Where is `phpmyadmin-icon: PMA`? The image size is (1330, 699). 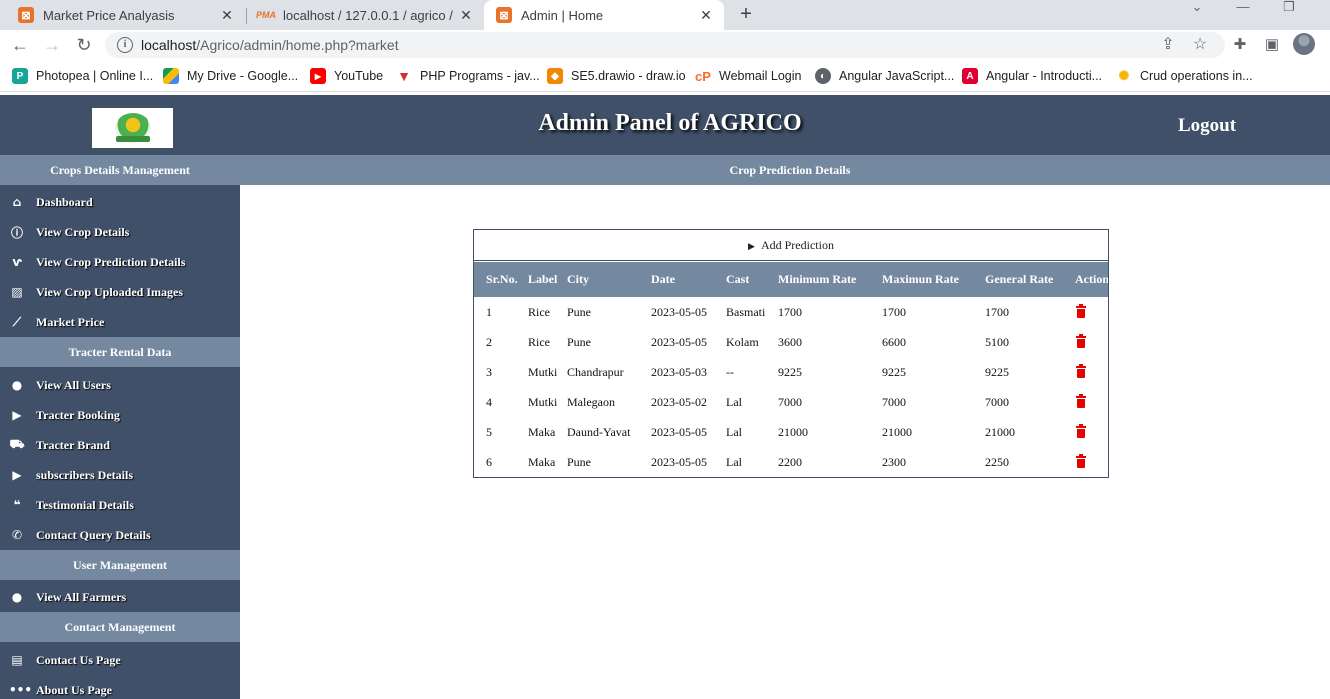
phpmyadmin-icon: PMA is located at coordinates (266, 15).